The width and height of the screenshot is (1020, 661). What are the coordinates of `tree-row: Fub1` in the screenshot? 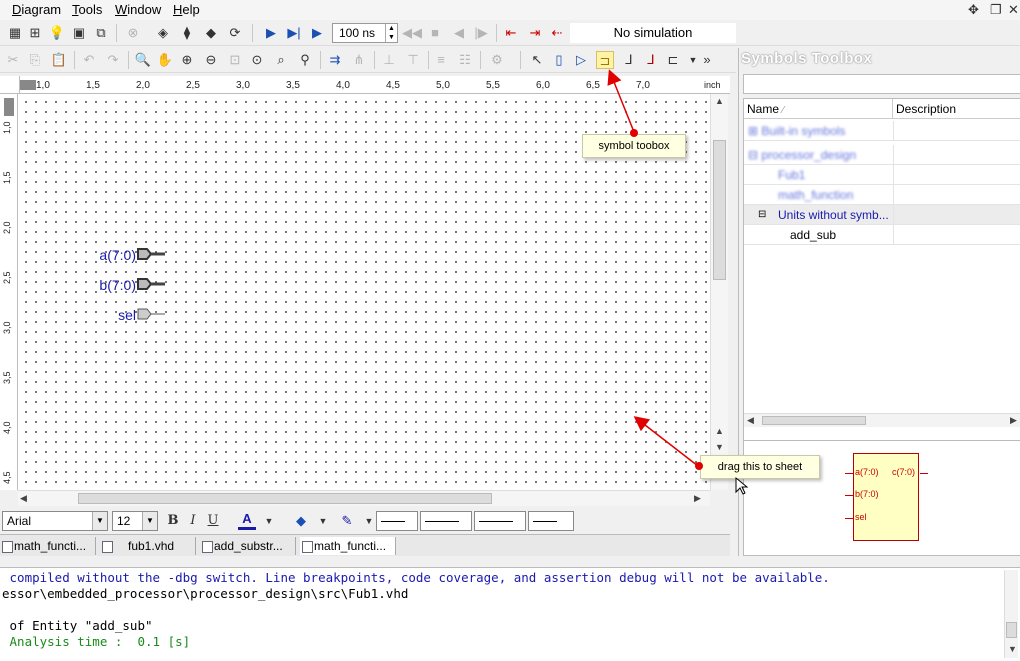 It's located at (882, 175).